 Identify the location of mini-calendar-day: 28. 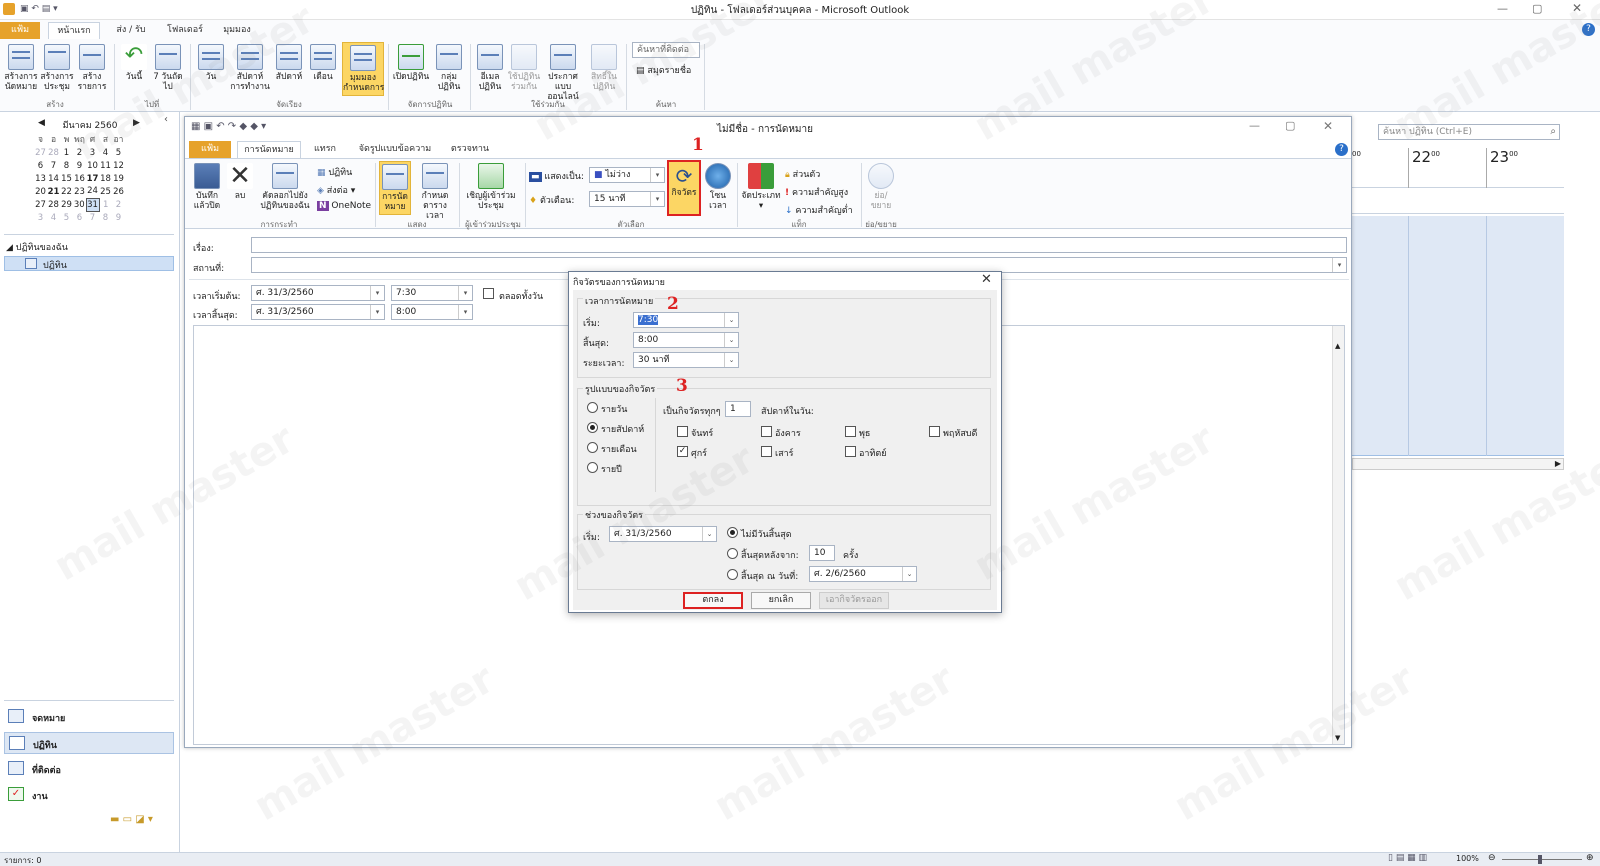
(53, 204).